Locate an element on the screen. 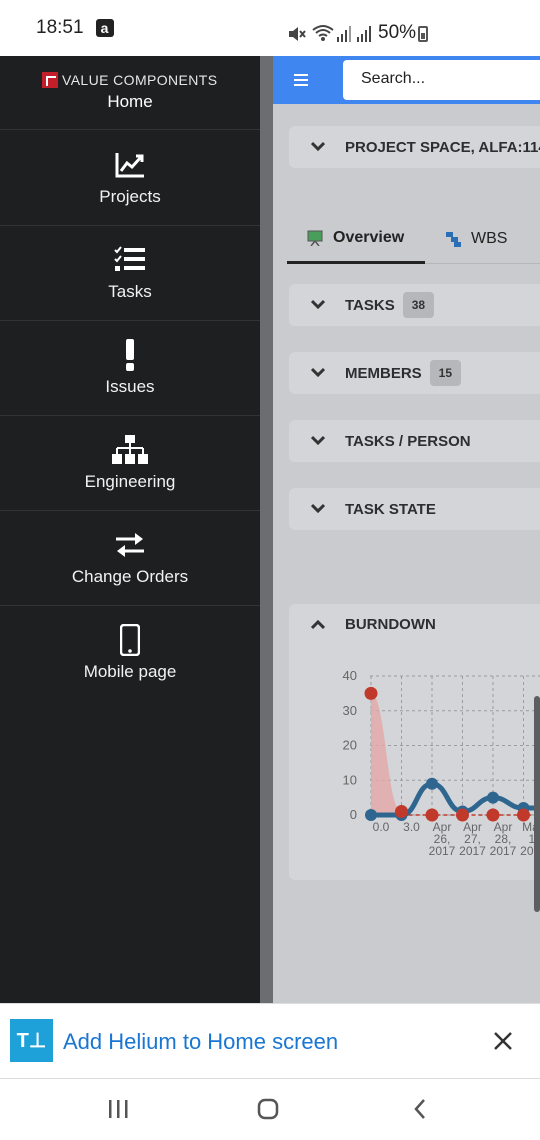  home-icon is located at coordinates (268, 1109).